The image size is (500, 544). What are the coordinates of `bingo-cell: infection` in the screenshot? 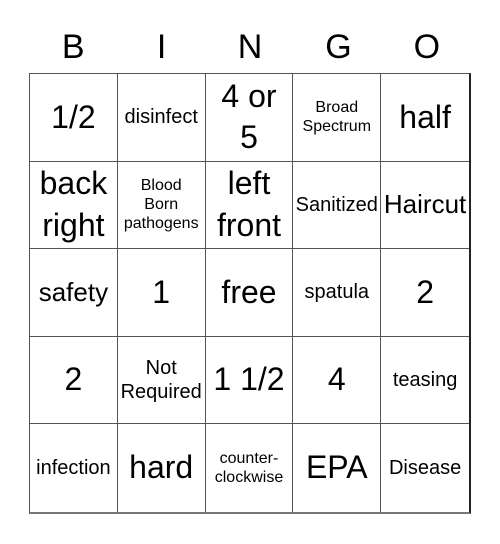 It's located at (74, 468).